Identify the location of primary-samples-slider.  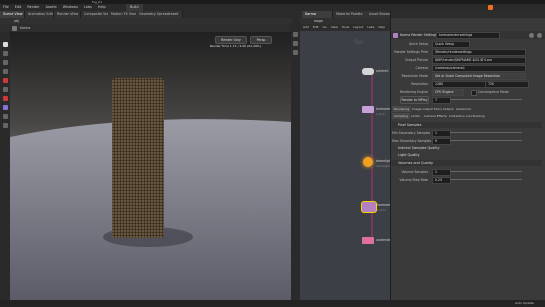
(486, 99).